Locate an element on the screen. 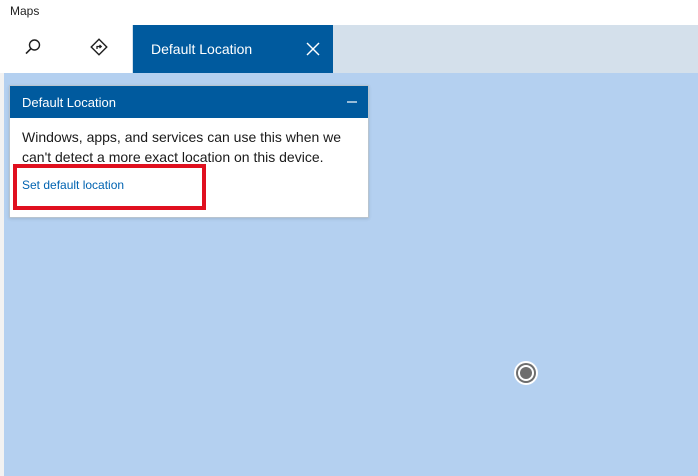  panel-header: Default Location is located at coordinates (189, 102).